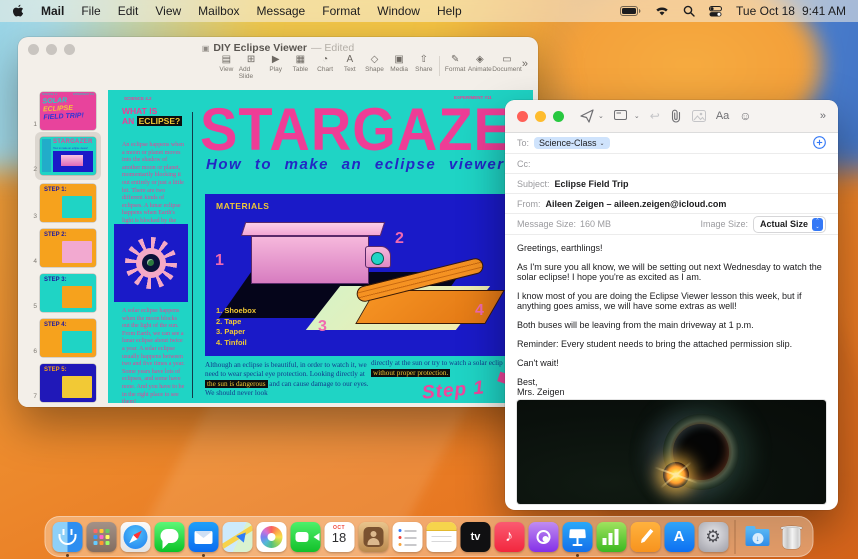 Image resolution: width=858 pixels, height=559 pixels. What do you see at coordinates (577, 555) in the screenshot?
I see `running-indicator` at bounding box center [577, 555].